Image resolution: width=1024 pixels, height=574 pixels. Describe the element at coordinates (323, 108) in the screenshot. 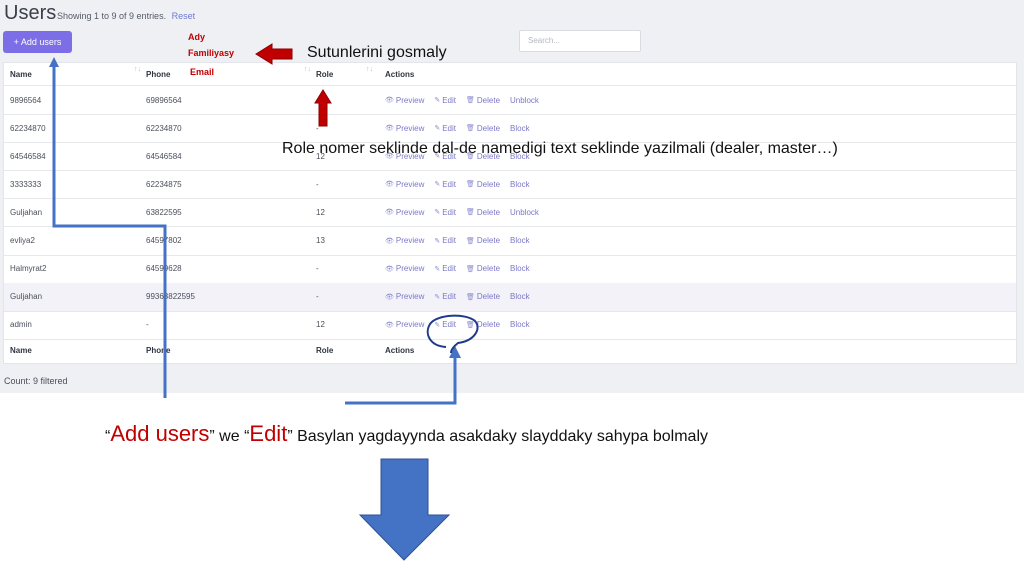

I see `red-arrow-up-icon` at that location.